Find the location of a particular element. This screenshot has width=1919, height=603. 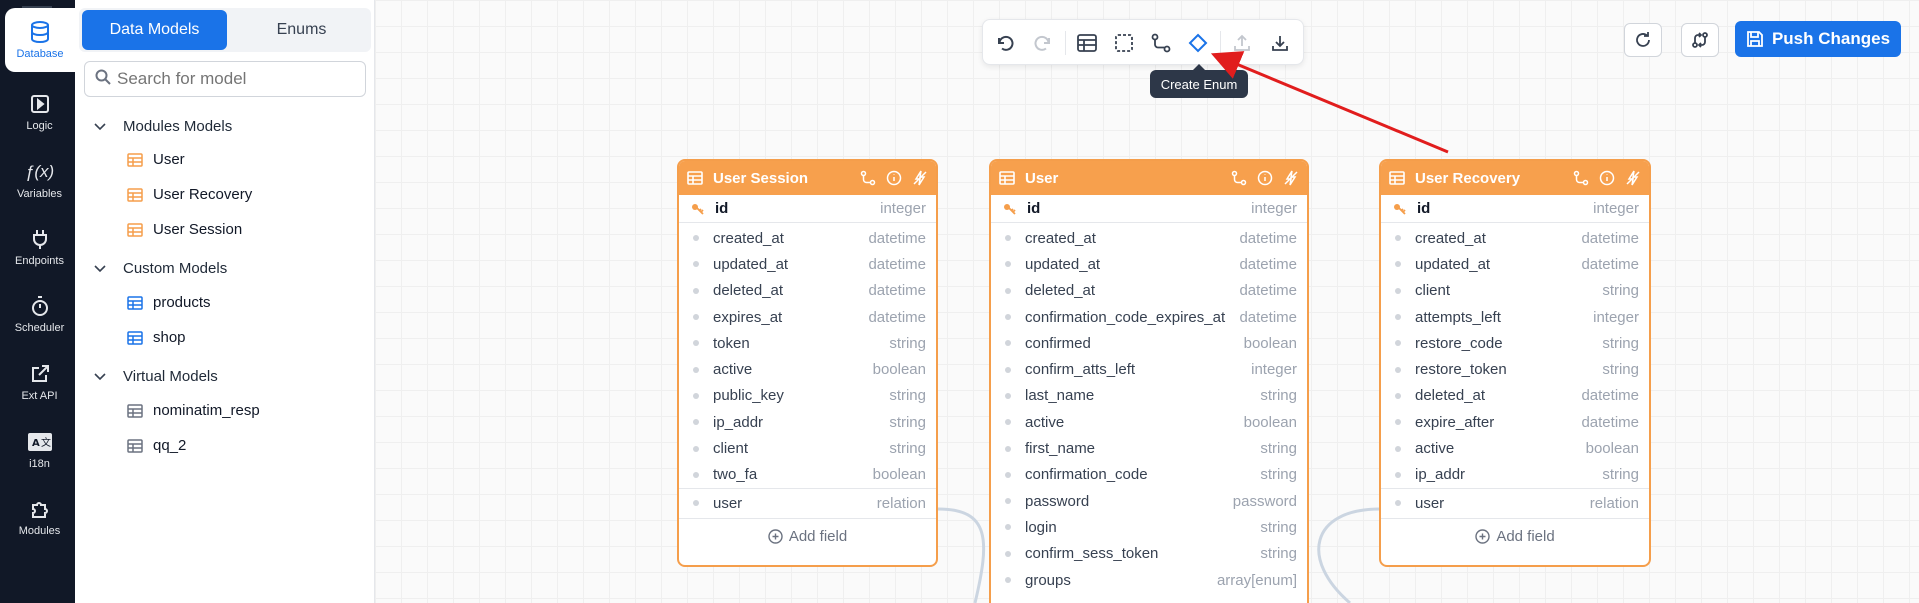

sidebar-model-user: User is located at coordinates (156, 159).